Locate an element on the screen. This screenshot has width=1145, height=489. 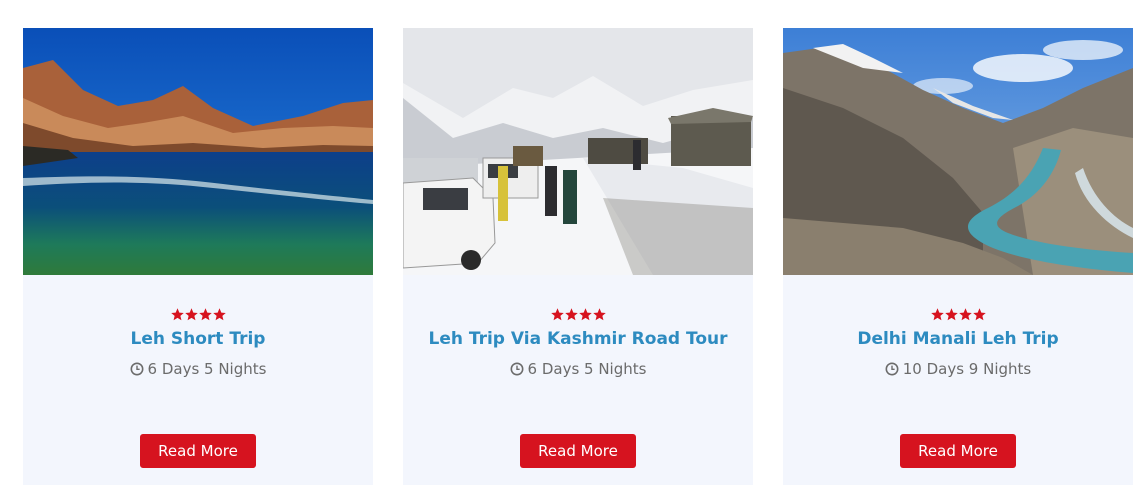
package-duration: 10 Days 9 Nights is located at coordinates (958, 369).